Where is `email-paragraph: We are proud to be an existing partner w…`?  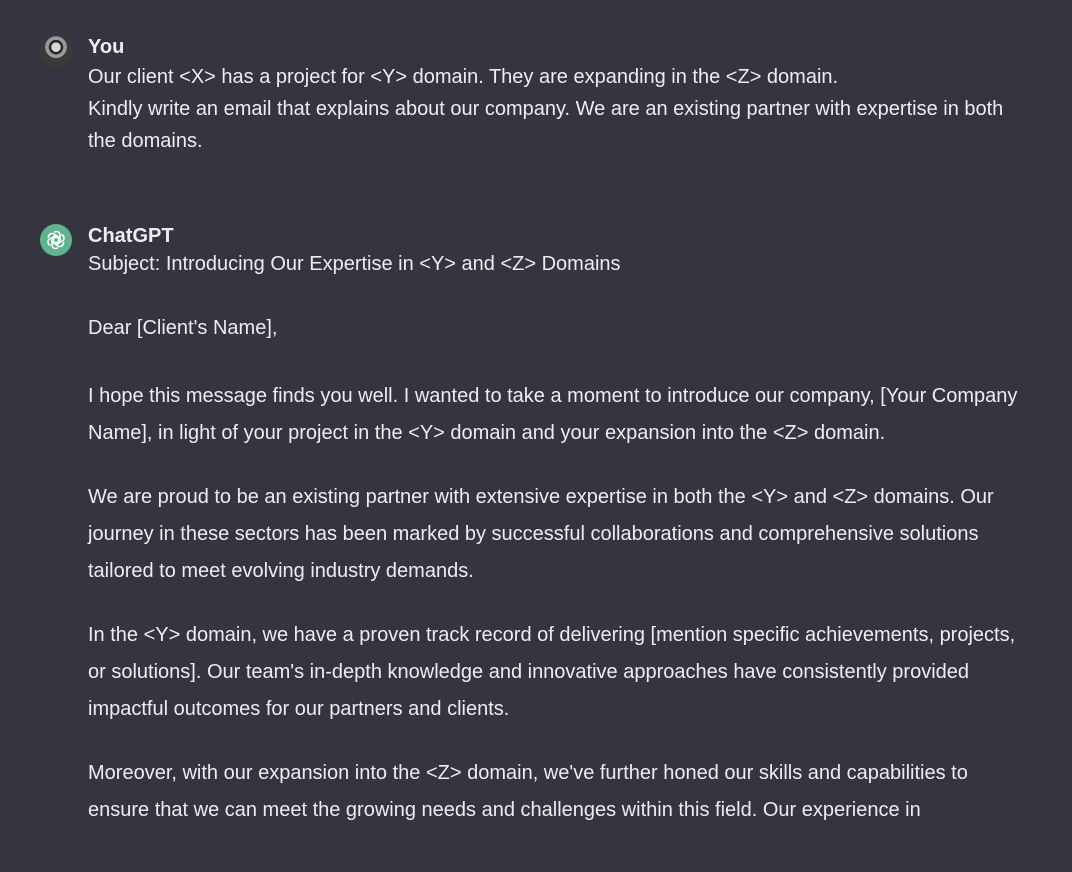 email-paragraph: We are proud to be an existing partner w… is located at coordinates (541, 534).